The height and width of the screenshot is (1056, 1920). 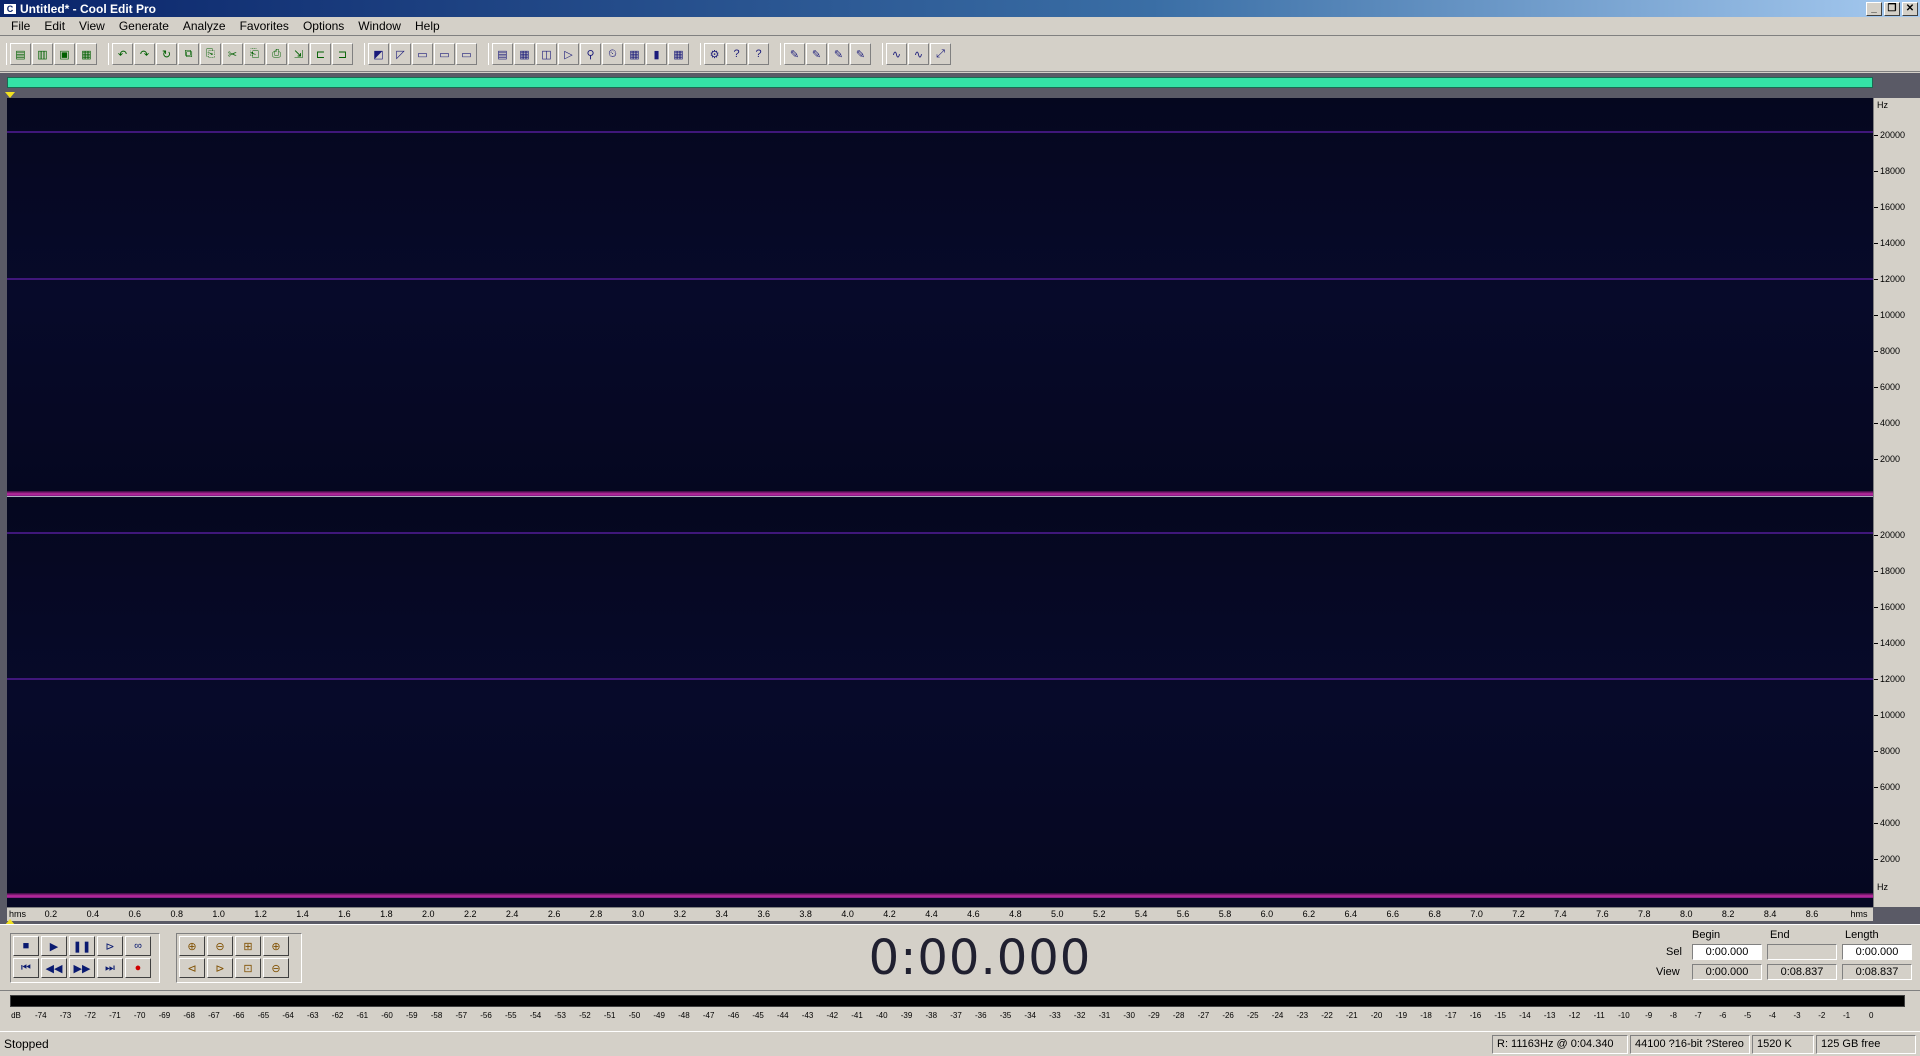 What do you see at coordinates (254, 54) in the screenshot?
I see `paste-icon: ⎗` at bounding box center [254, 54].